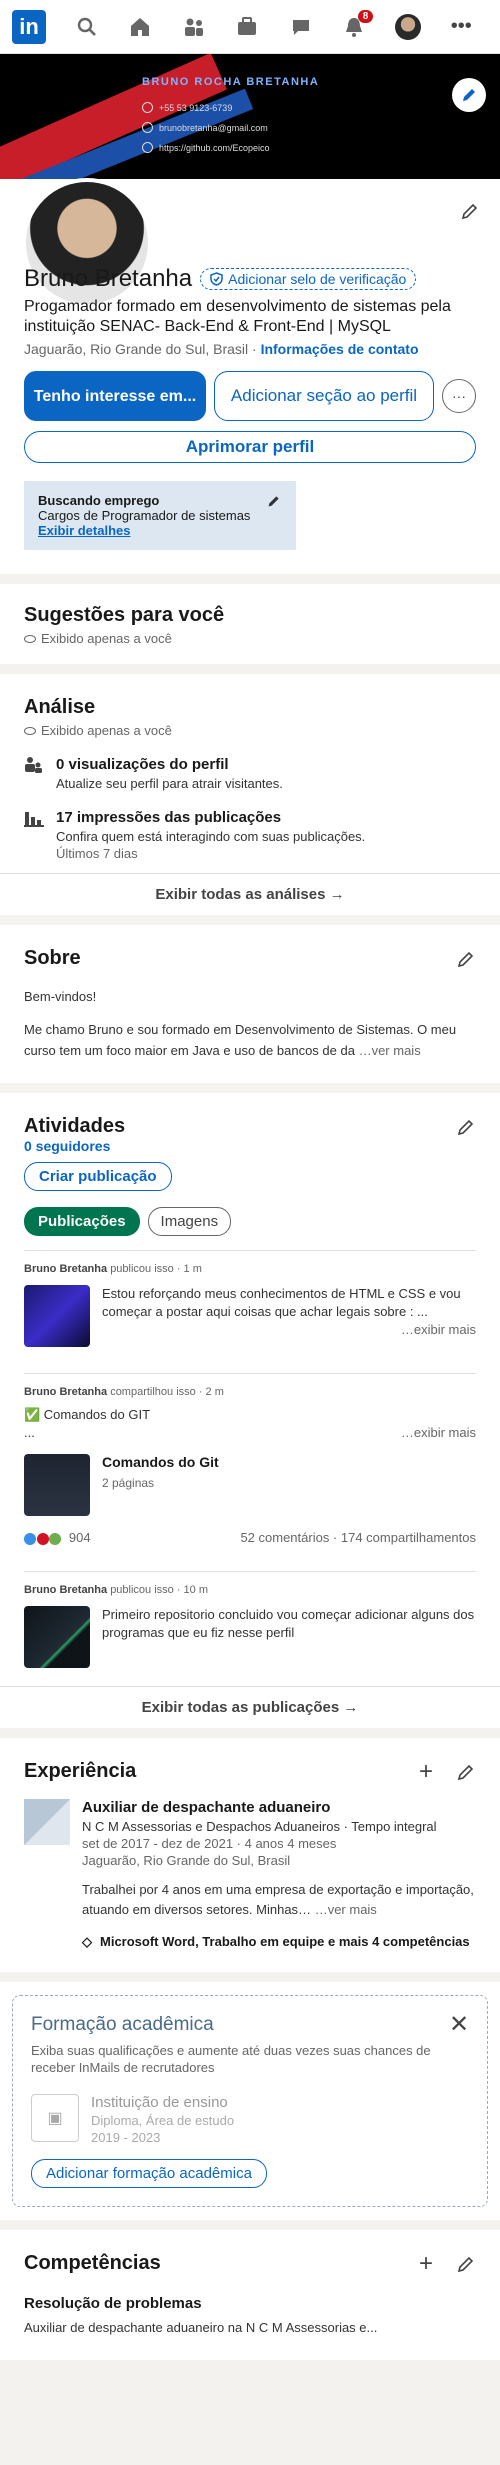 The height and width of the screenshot is (2465, 500). Describe the element at coordinates (149, 2173) in the screenshot. I see `add-education-button: Adicionar formação acadêmica` at that location.